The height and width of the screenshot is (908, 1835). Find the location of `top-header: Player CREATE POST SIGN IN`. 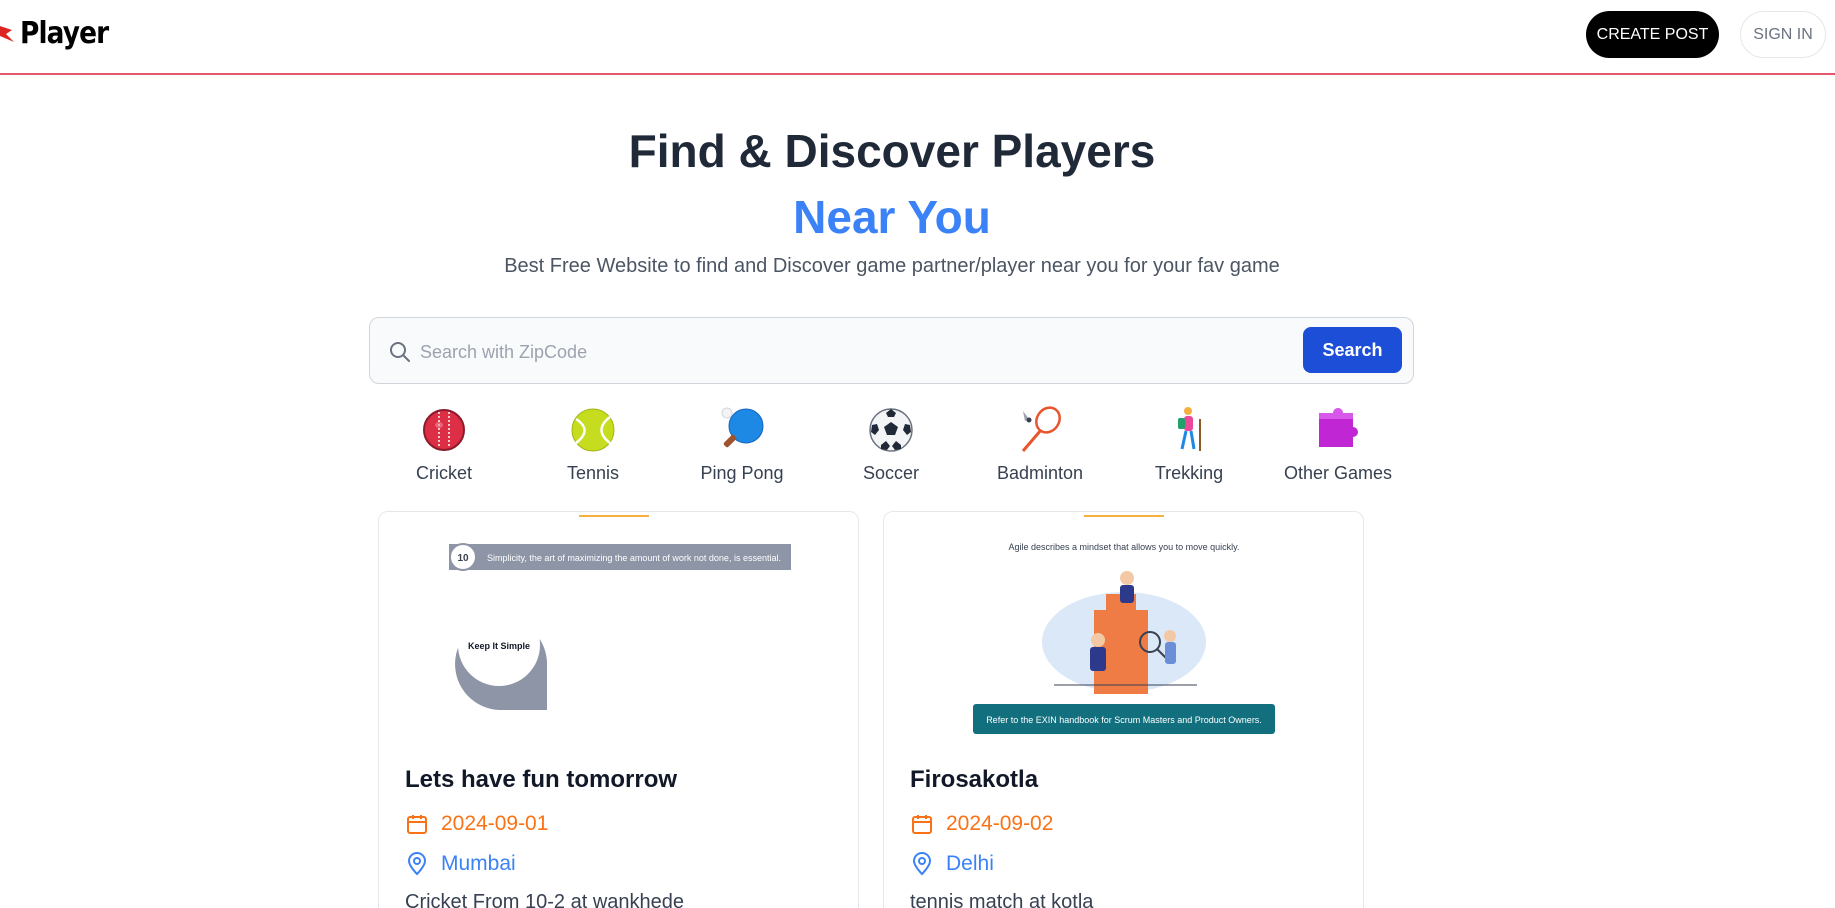

top-header: Player CREATE POST SIGN IN is located at coordinates (917, 37).